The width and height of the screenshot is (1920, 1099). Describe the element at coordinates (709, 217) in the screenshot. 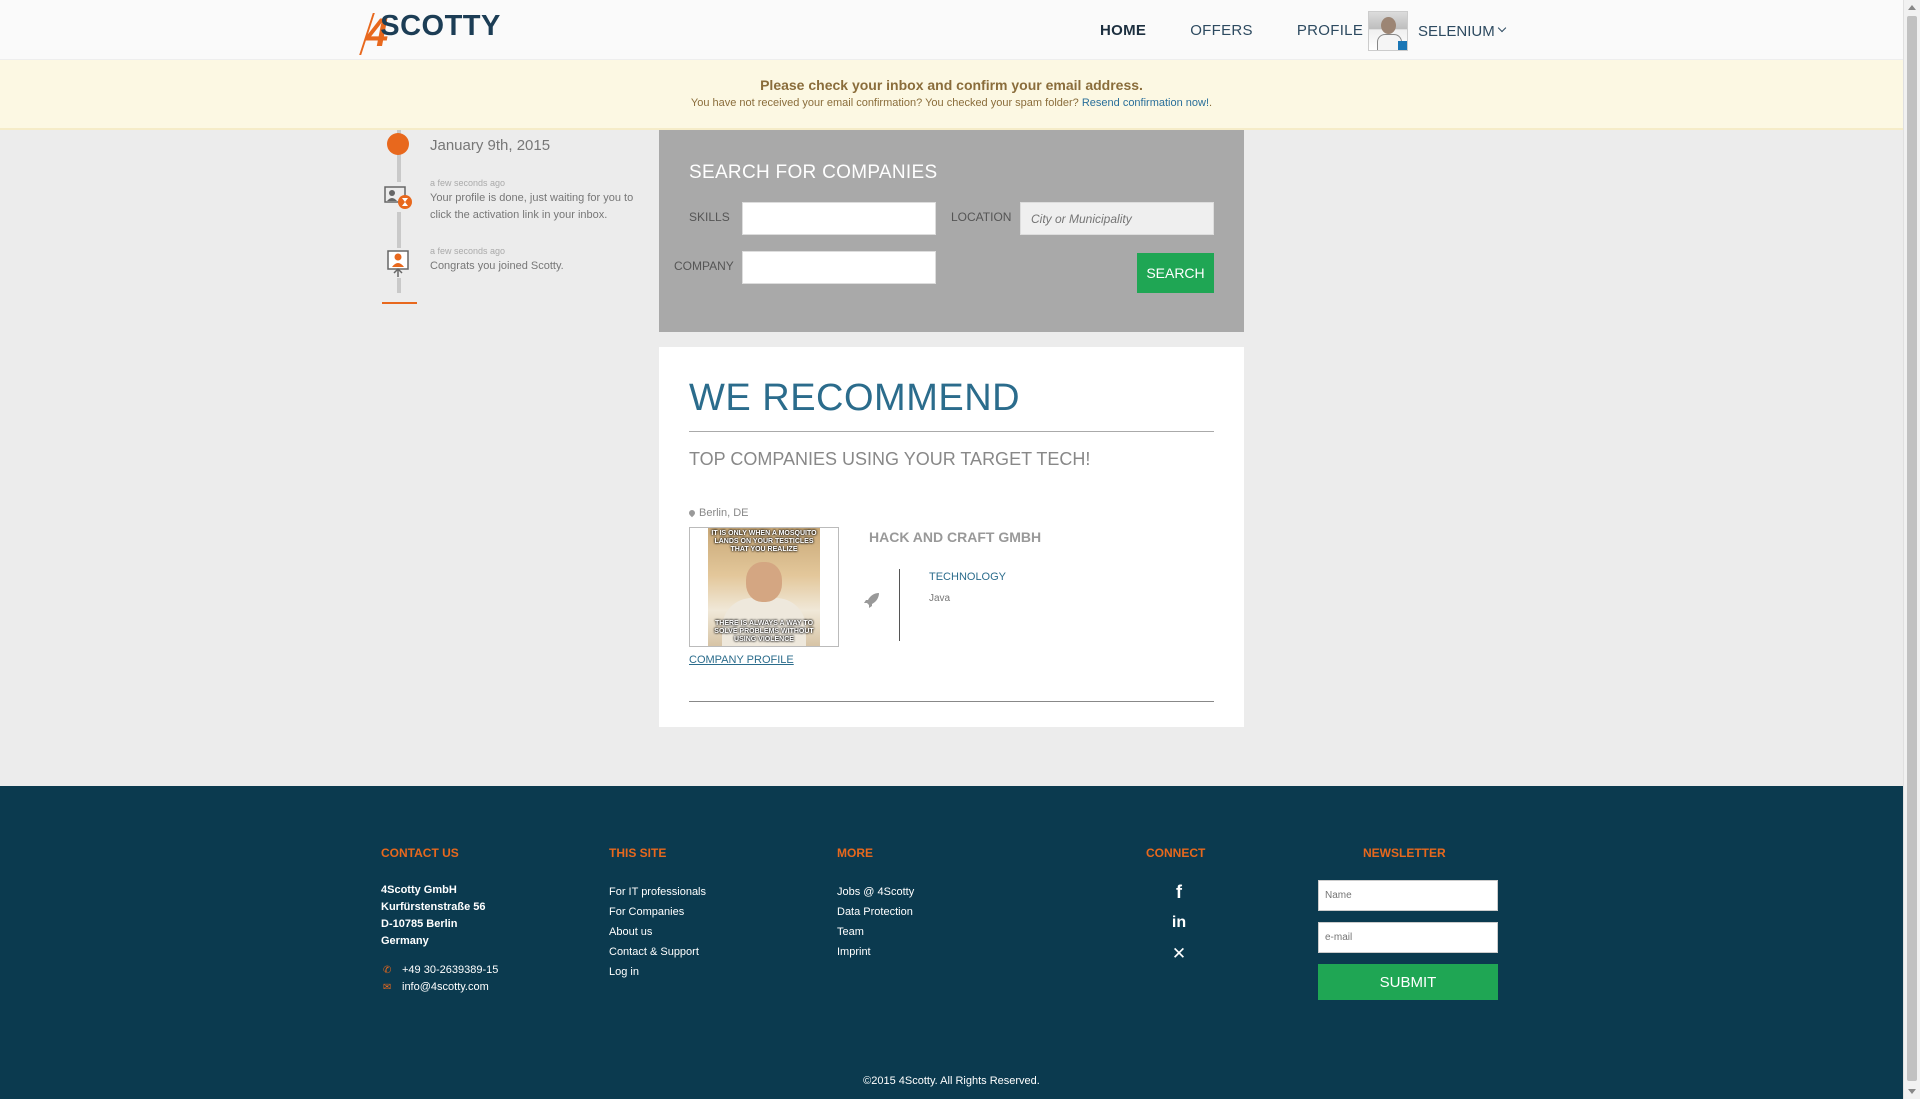

I see `skills-label: SKILLS` at that location.